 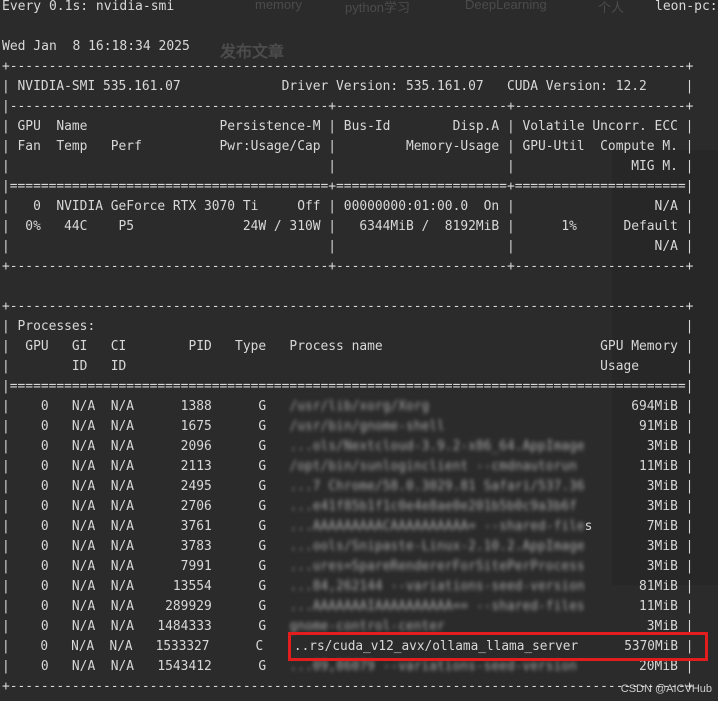 I want to click on smi-line: | Processes: |, so click(x=348, y=326).